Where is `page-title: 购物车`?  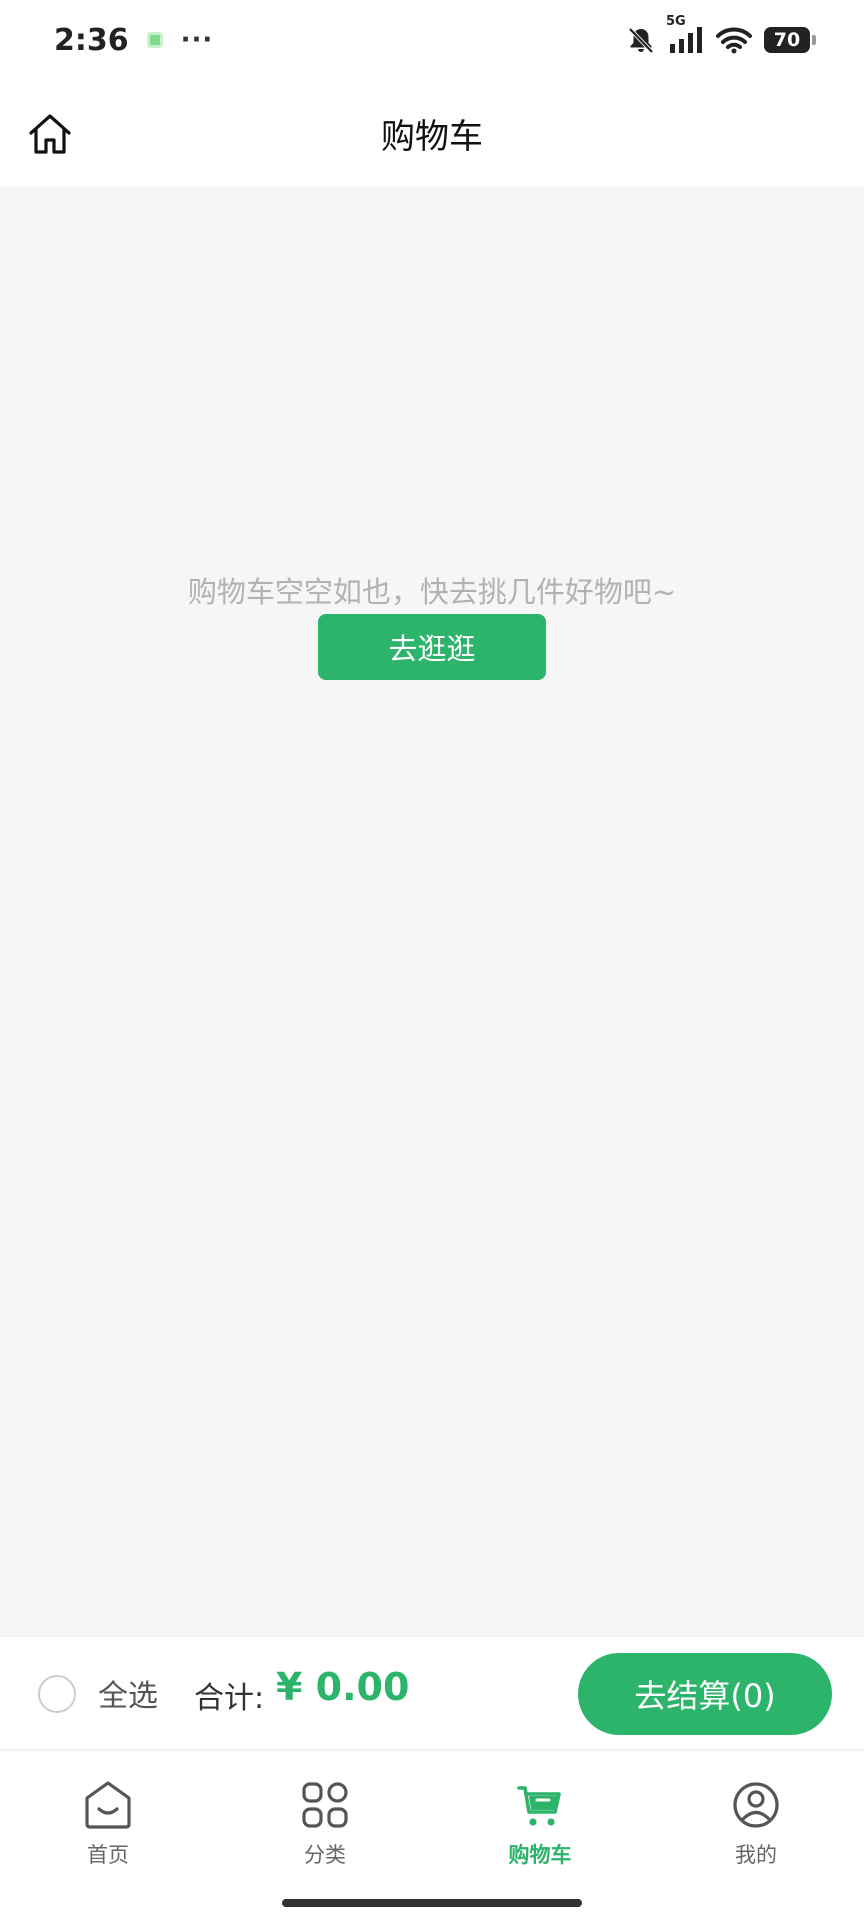 page-title: 购物车 is located at coordinates (432, 136).